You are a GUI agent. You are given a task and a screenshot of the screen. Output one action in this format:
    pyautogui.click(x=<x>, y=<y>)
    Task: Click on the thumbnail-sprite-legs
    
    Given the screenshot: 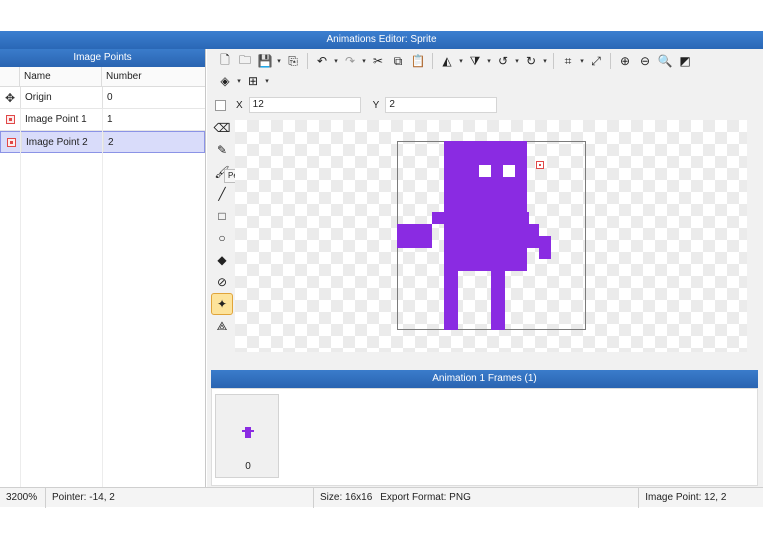 What is the action you would take?
    pyautogui.click(x=248, y=436)
    